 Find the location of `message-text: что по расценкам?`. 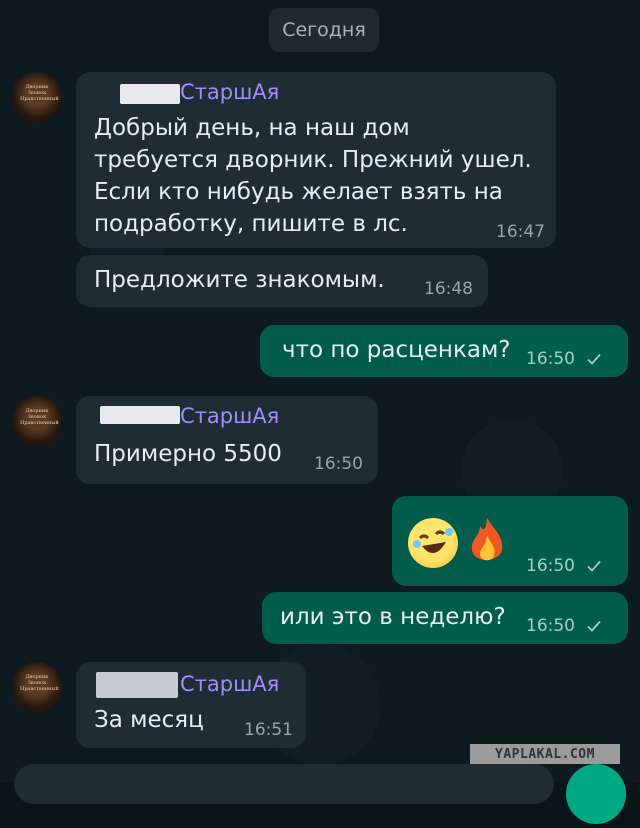

message-text: что по расценкам? is located at coordinates (396, 350).